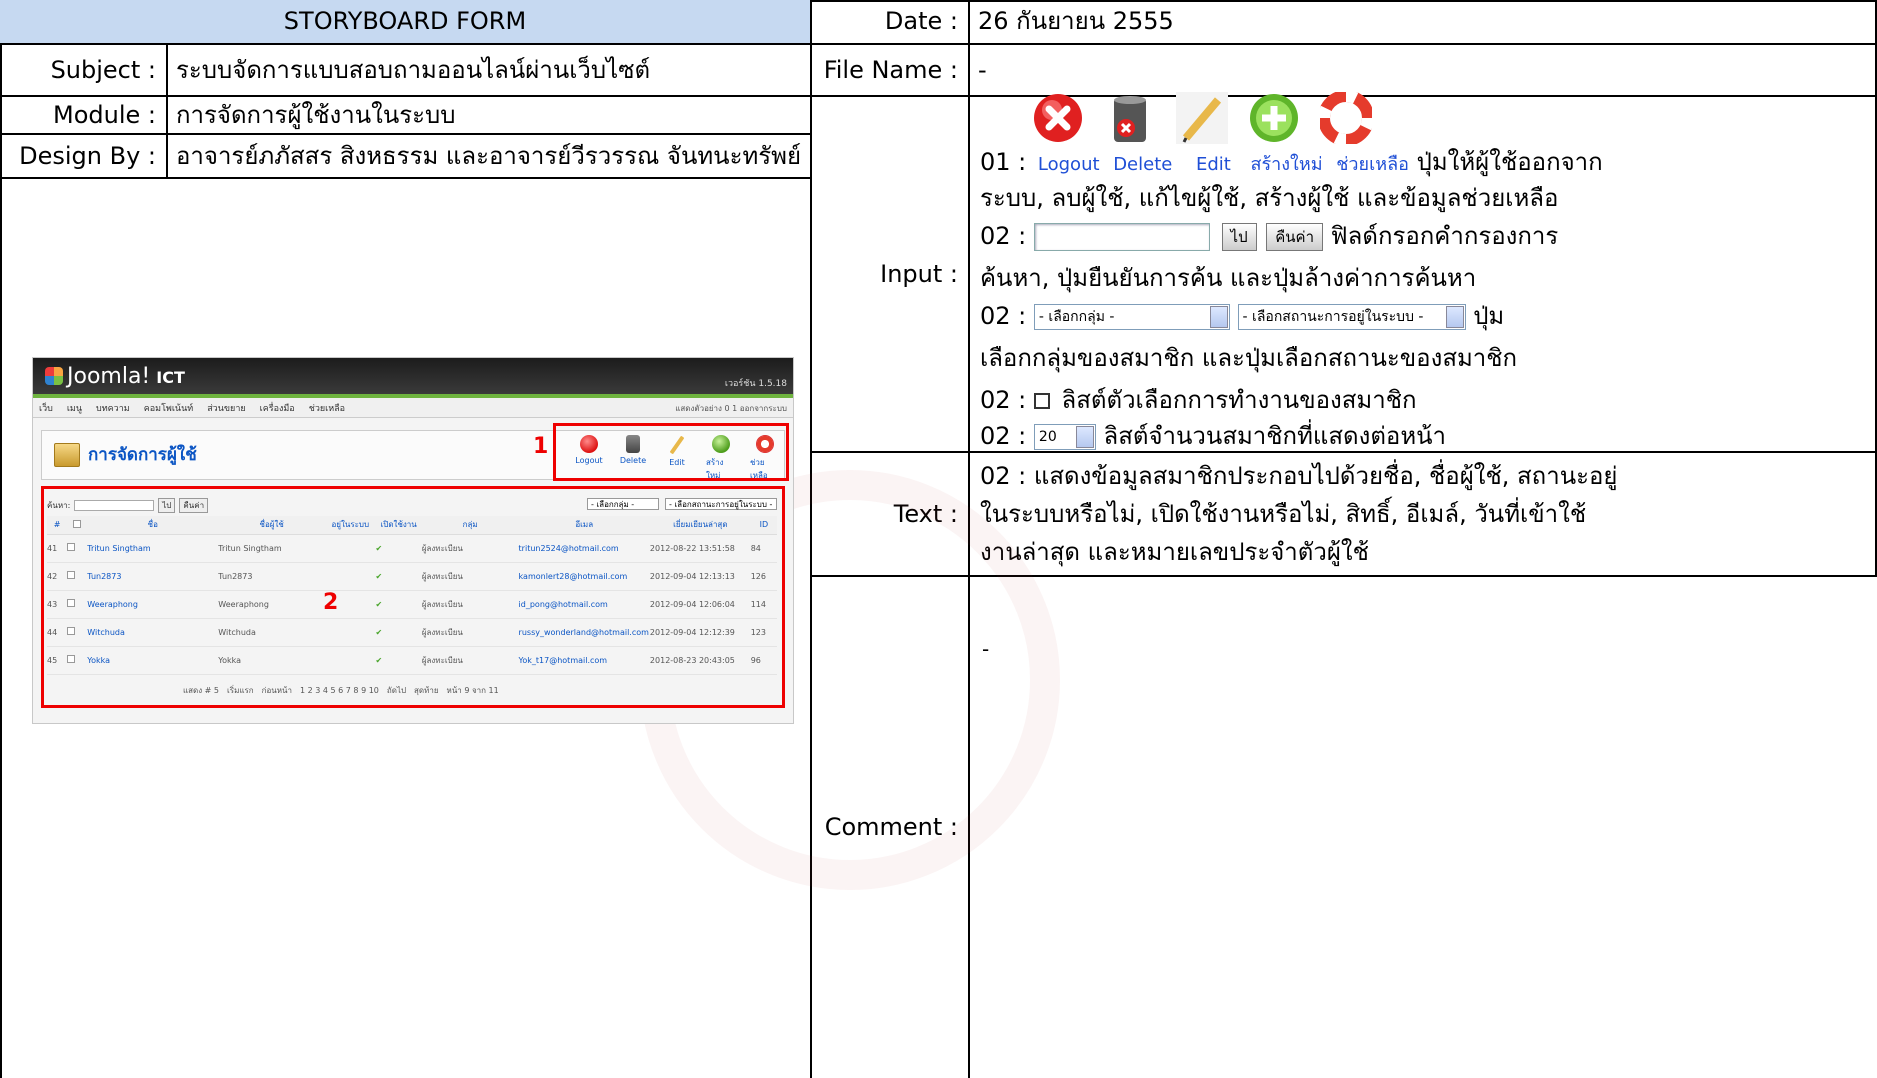  Describe the element at coordinates (755, 384) in the screenshot. I see `version-label: เวอร์ชัน 1.5.18` at that location.